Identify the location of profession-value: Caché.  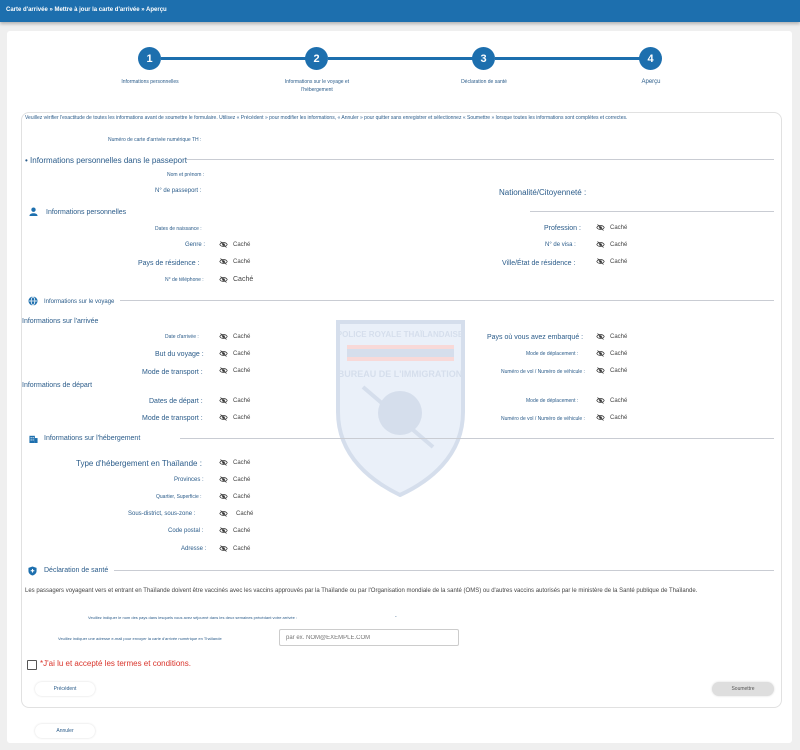
(611, 227).